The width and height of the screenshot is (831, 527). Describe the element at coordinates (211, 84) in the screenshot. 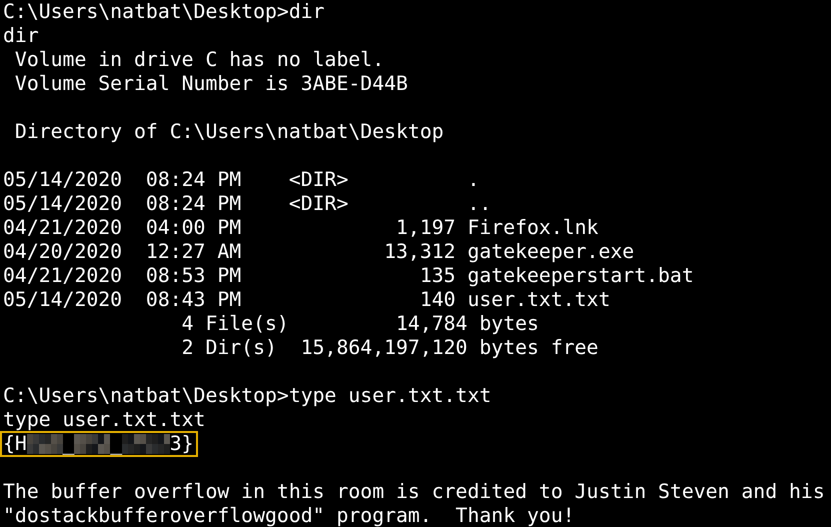

I see `terminal-line: Volume Serial Number is 3ABE-D44B` at that location.